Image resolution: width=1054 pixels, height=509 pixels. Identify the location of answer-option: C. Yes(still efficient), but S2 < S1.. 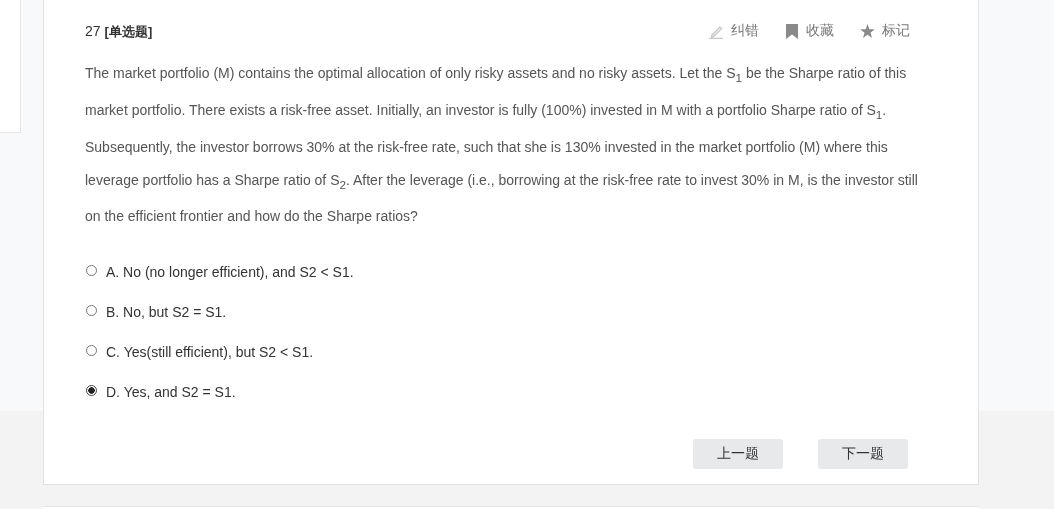
(512, 352).